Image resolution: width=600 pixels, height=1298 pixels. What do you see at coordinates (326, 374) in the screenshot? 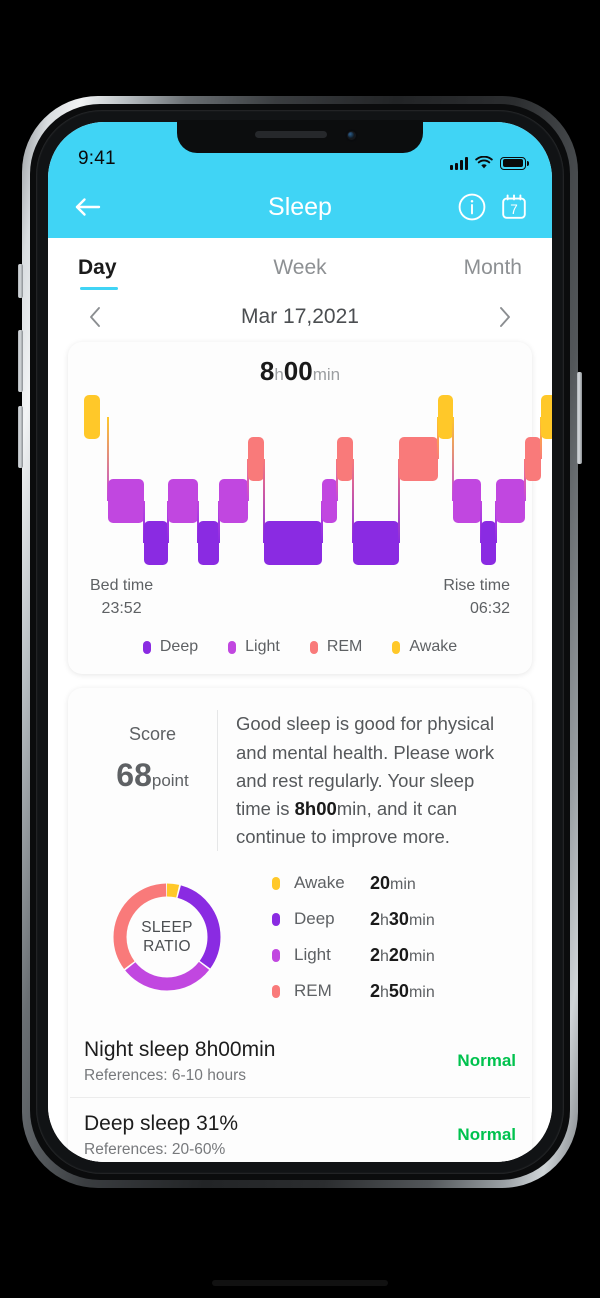
I see `total-minutes-unit: min` at bounding box center [326, 374].